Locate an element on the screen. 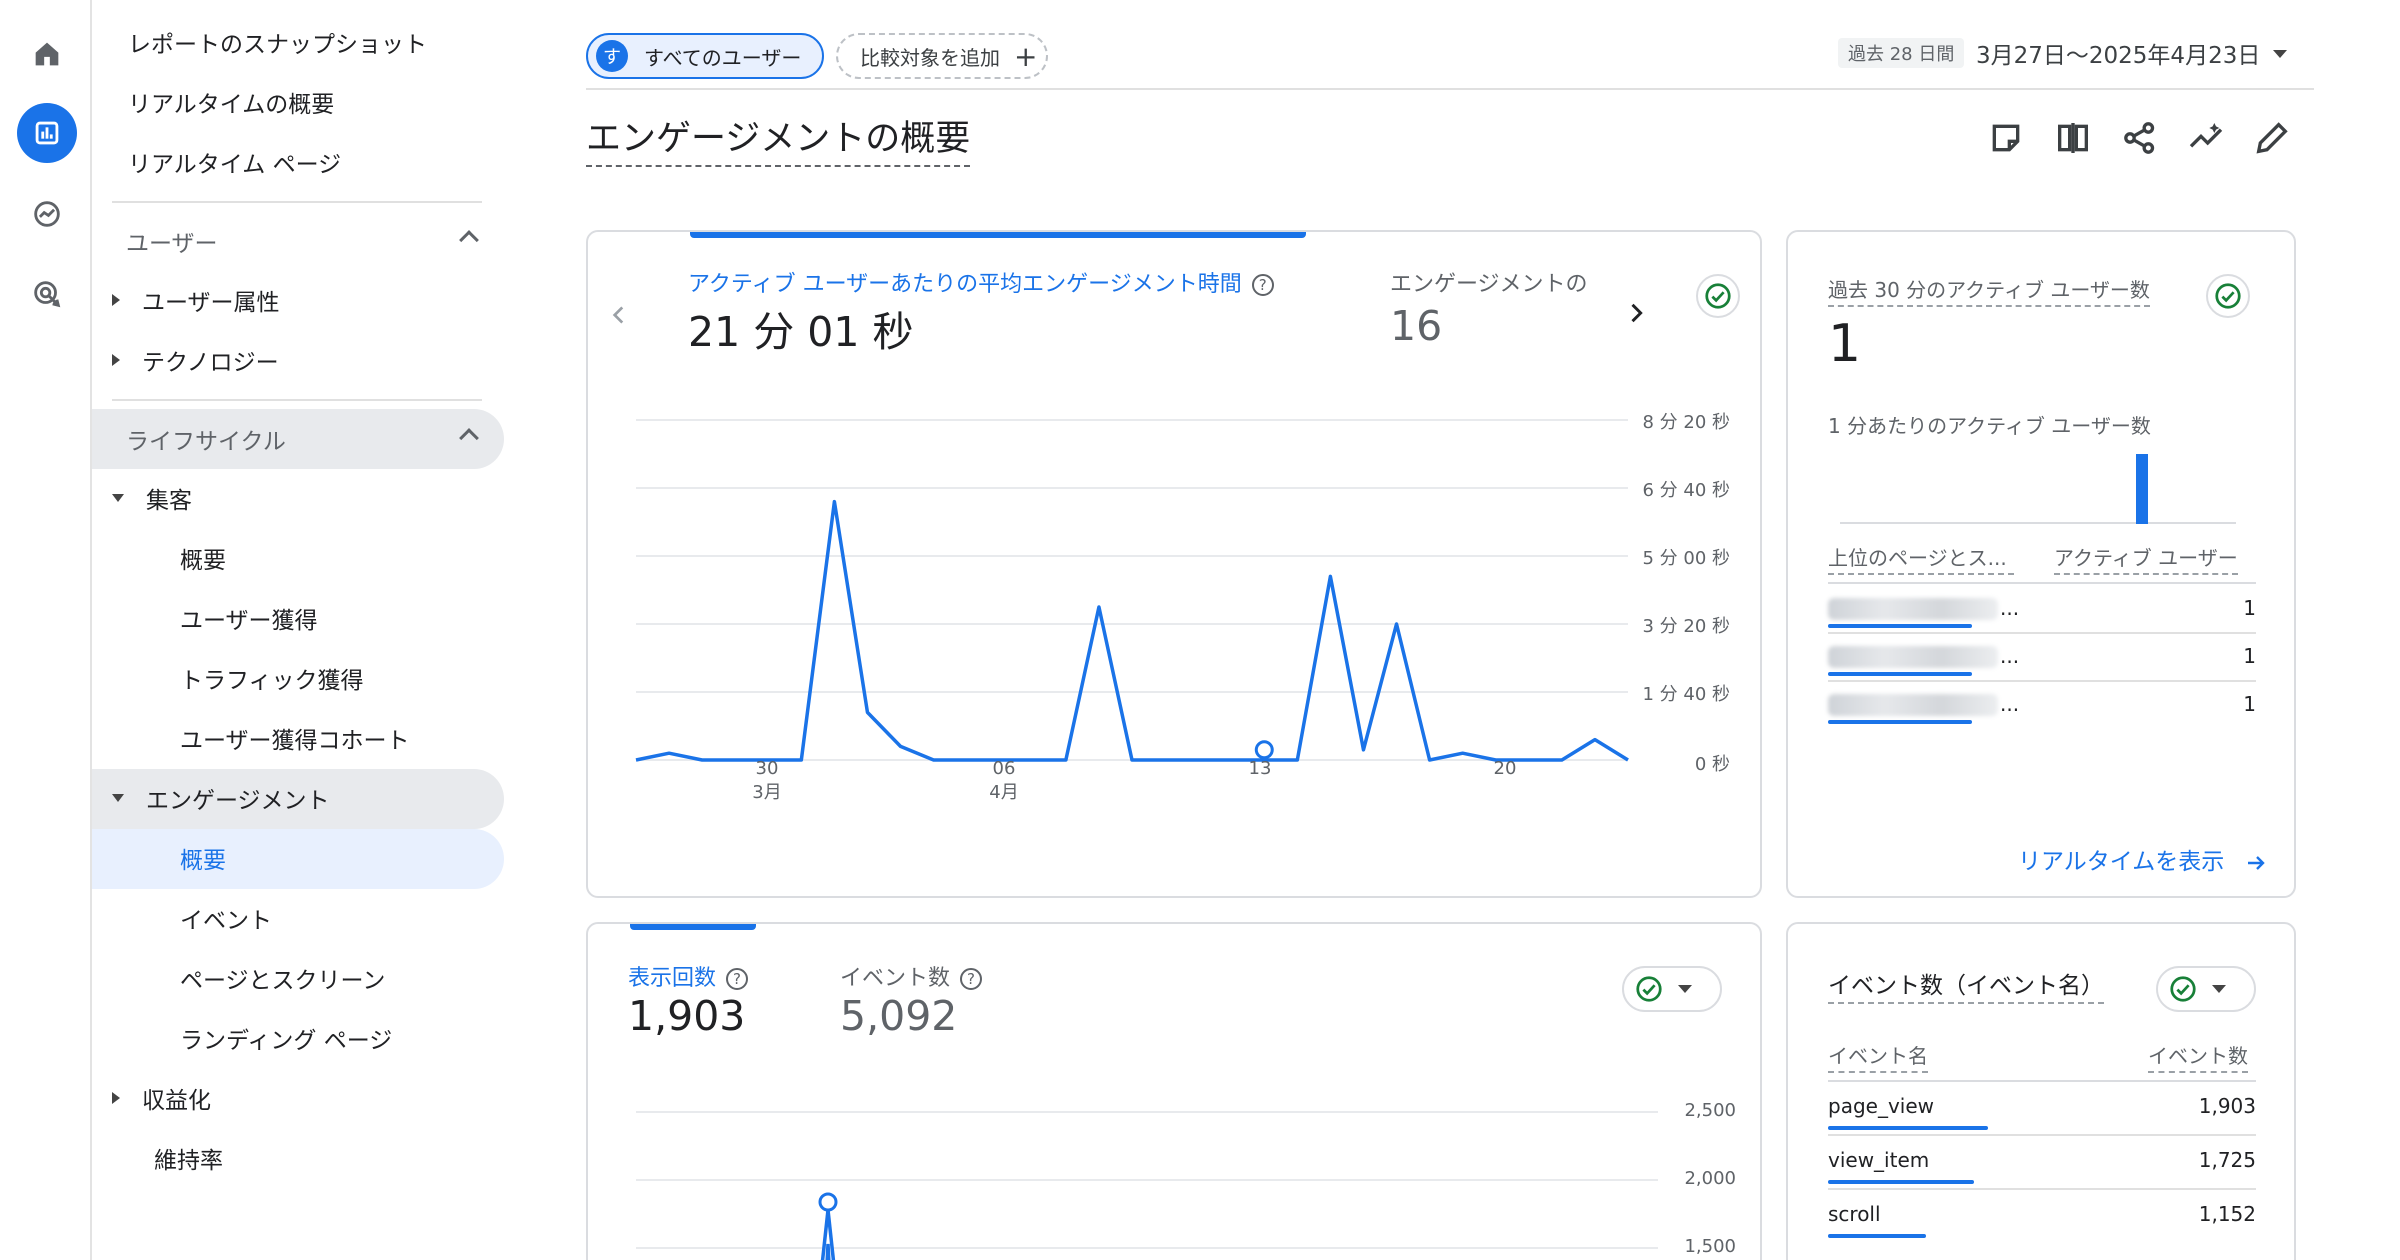  sidebar-item-label: ユーザー属性 is located at coordinates (211, 303).